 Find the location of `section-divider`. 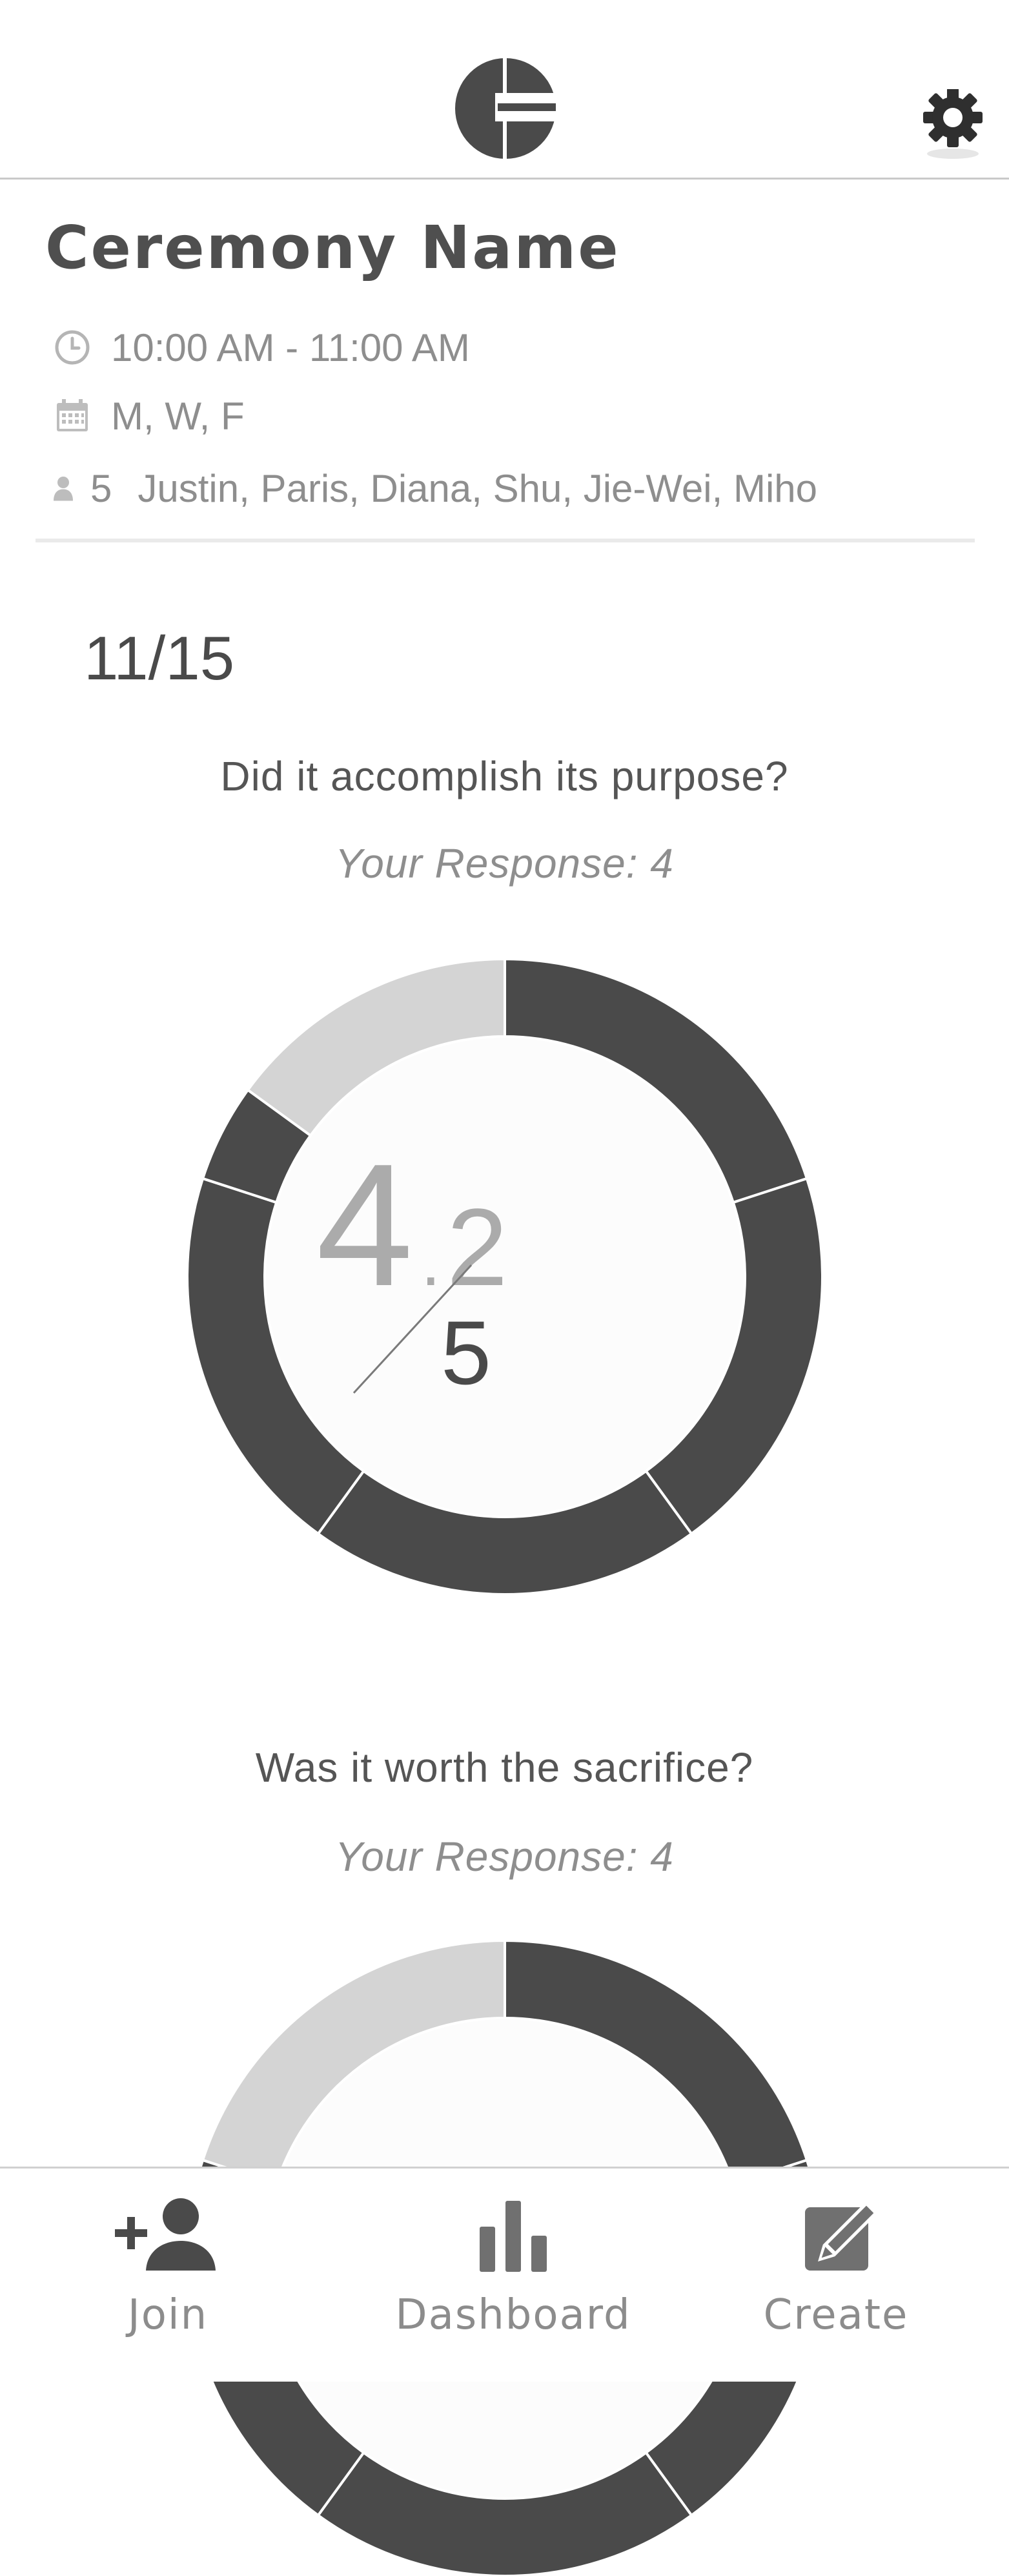

section-divider is located at coordinates (506, 540).